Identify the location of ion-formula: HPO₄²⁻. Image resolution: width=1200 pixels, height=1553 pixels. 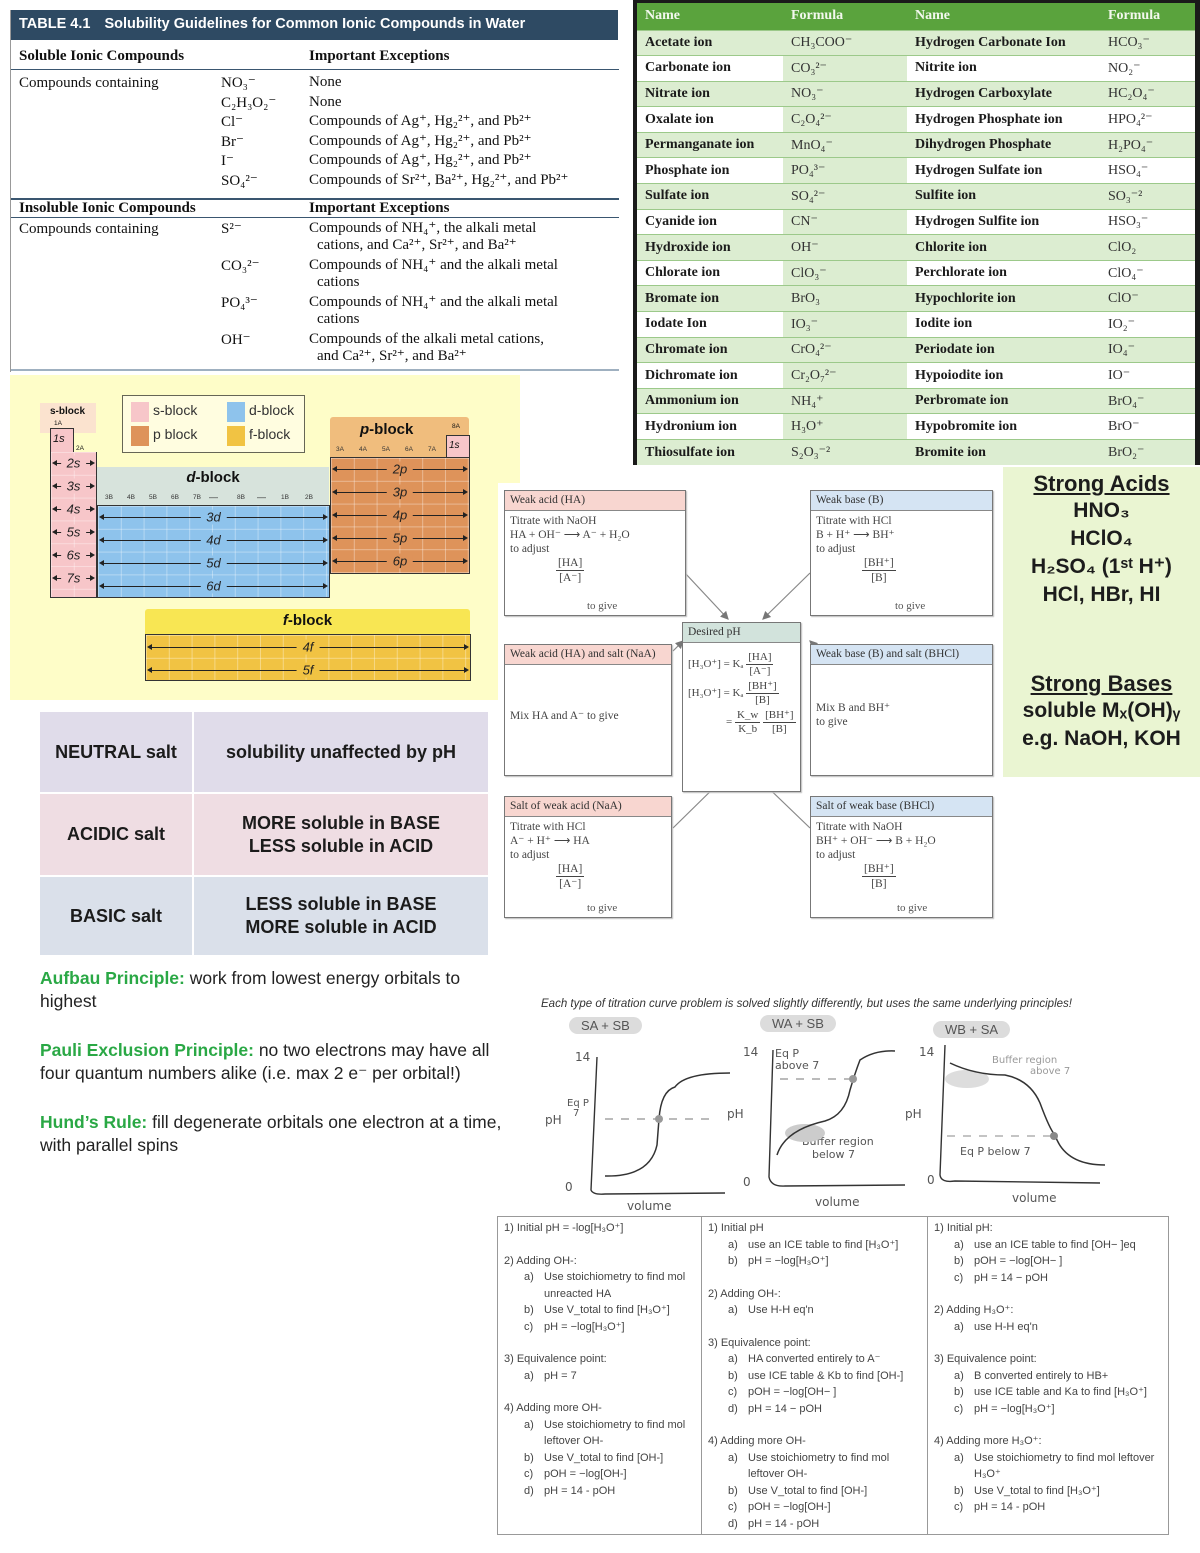
(1147, 119).